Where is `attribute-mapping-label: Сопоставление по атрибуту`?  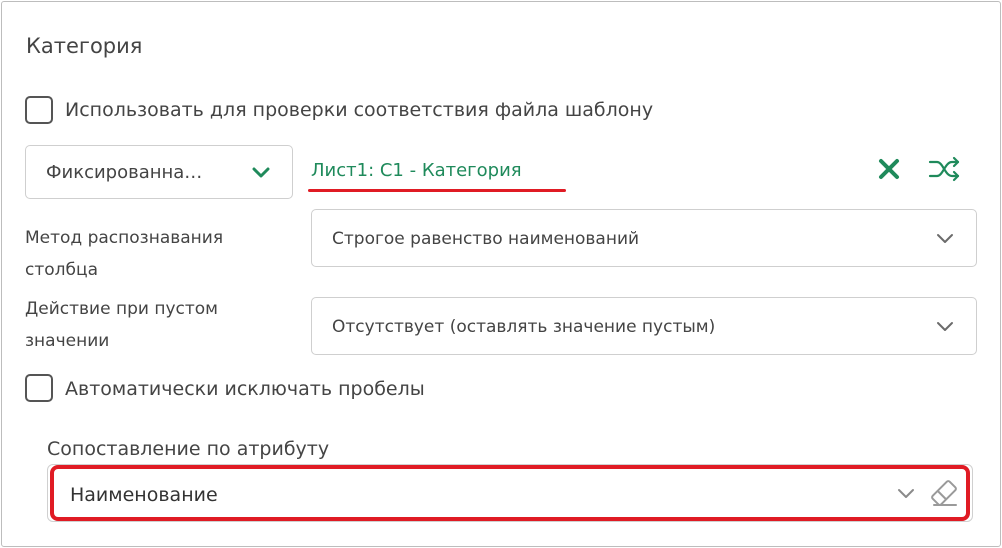
attribute-mapping-label: Сопоставление по атрибуту is located at coordinates (188, 449).